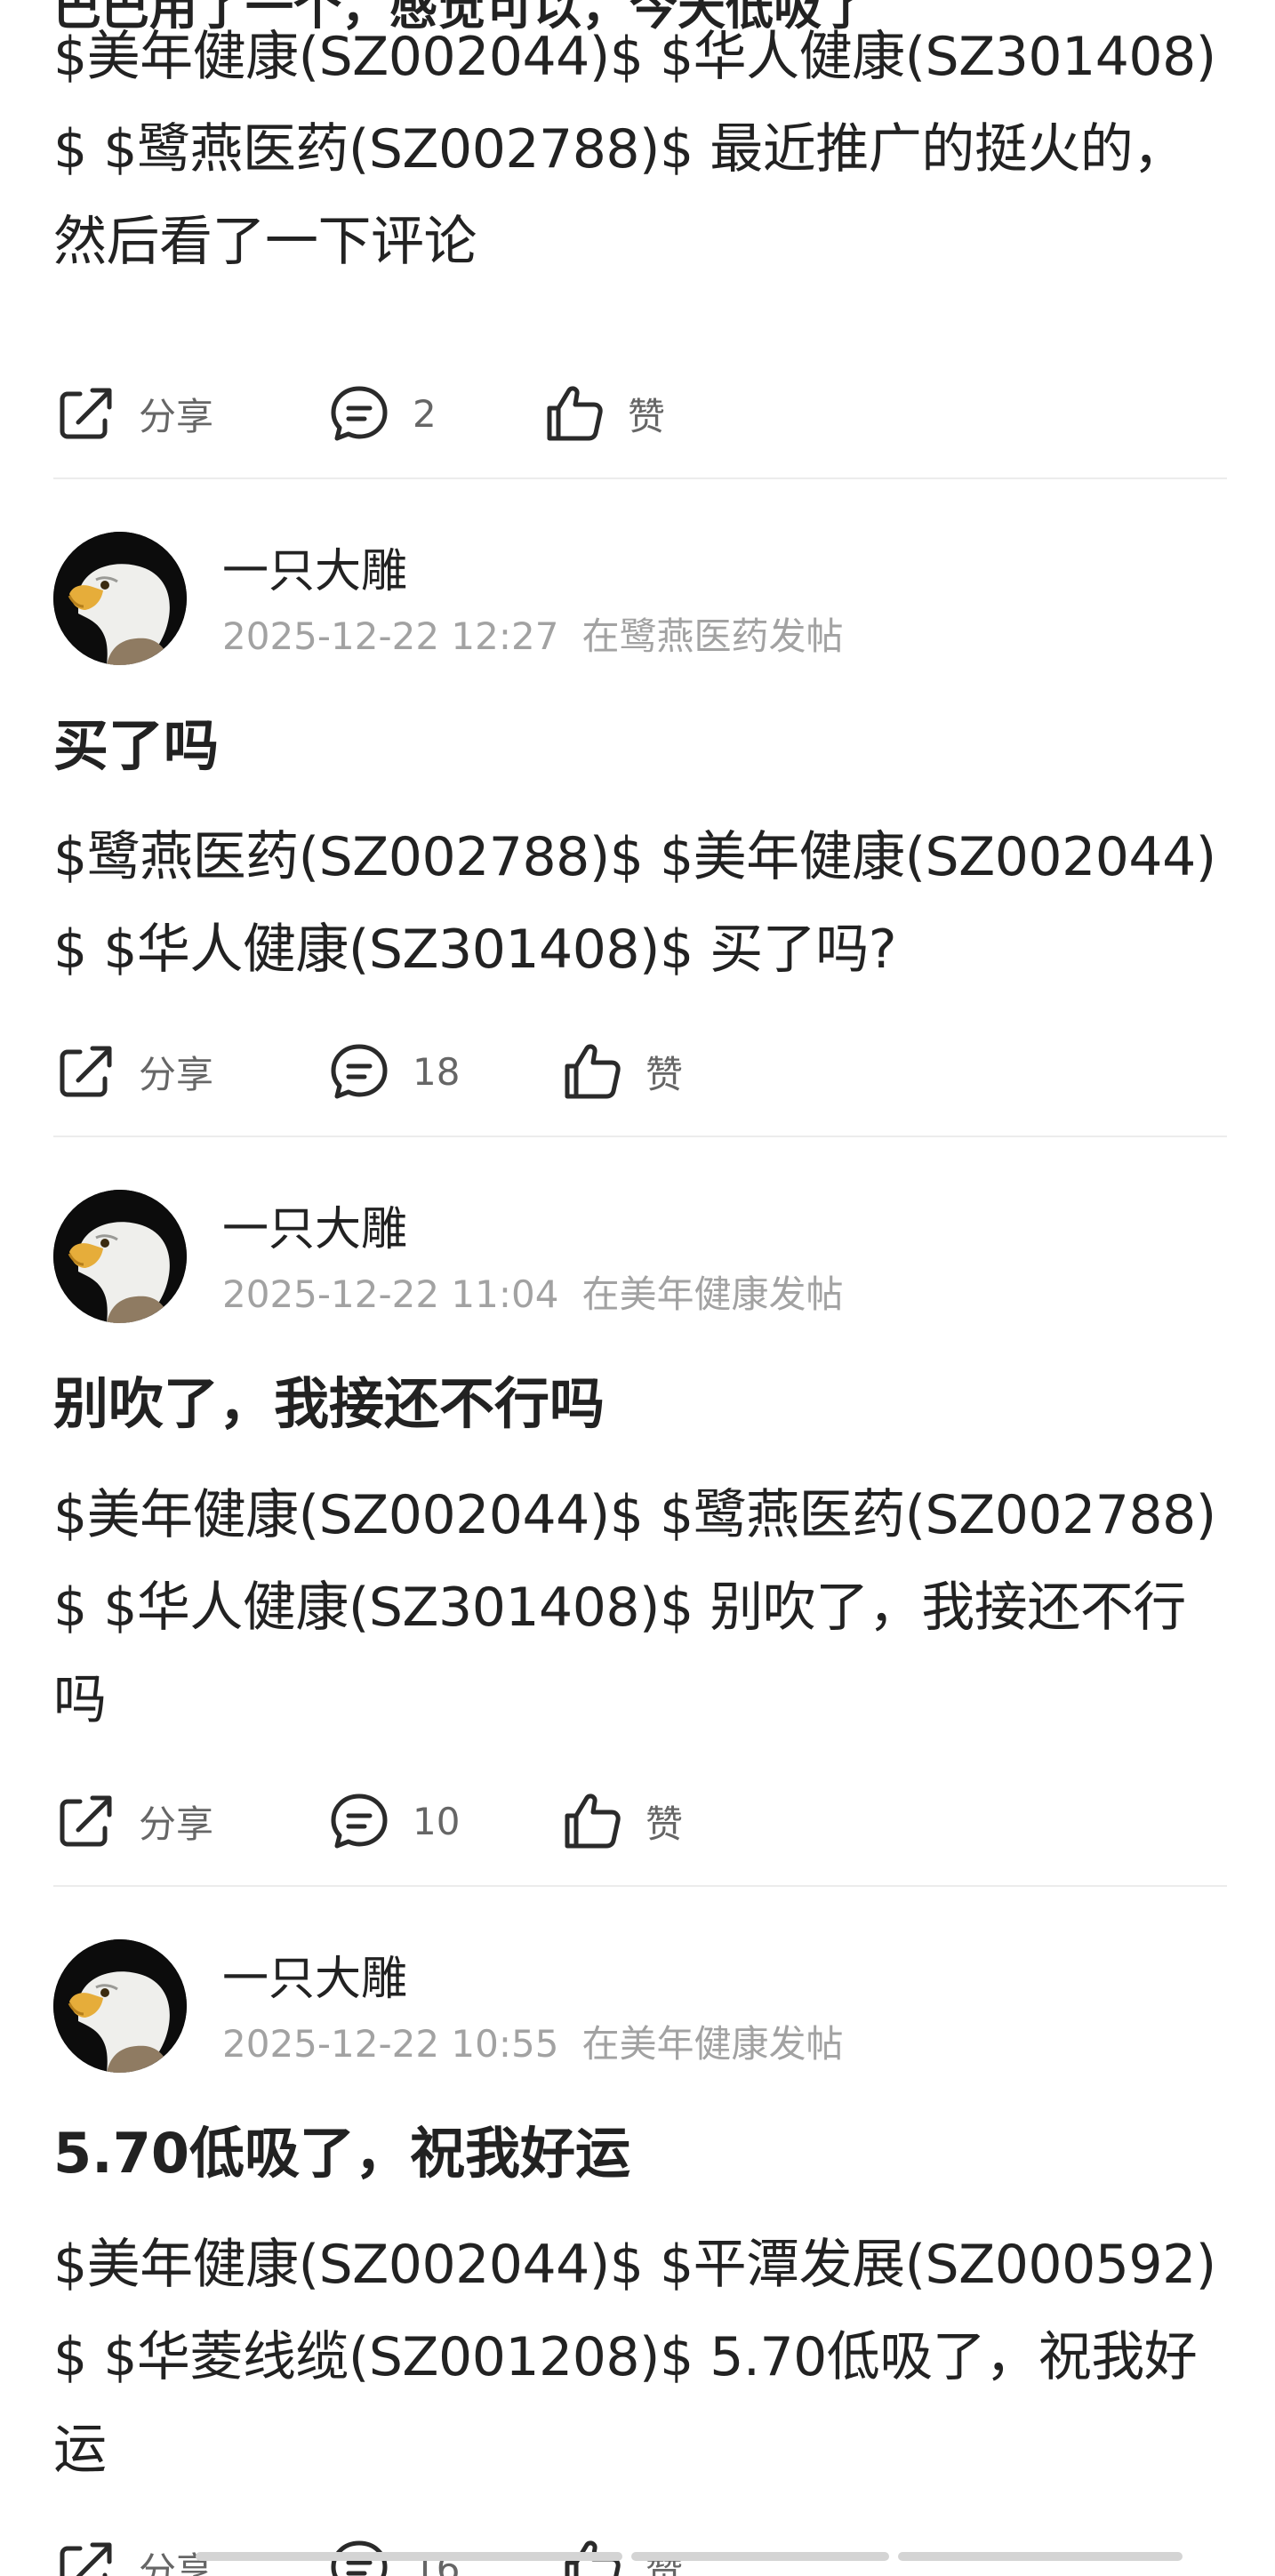 This screenshot has height=2576, width=1275. Describe the element at coordinates (425, 413) in the screenshot. I see `comment-count: 2` at that location.